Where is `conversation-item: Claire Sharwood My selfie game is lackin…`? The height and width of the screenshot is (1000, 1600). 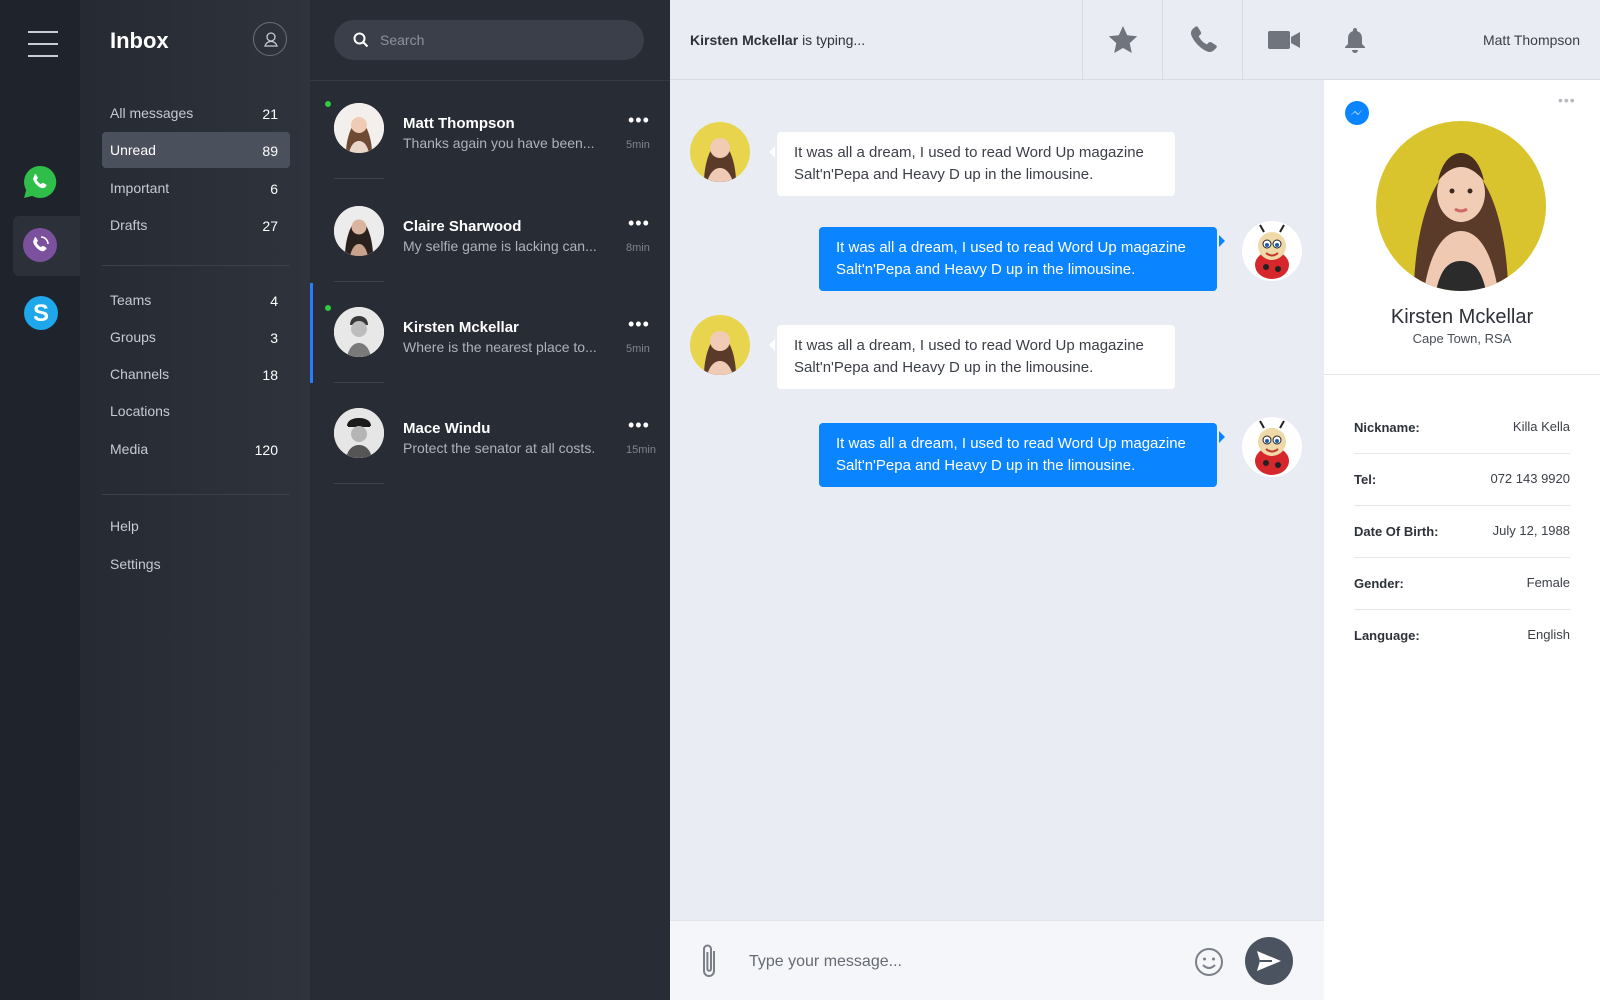
conversation-item: Claire Sharwood My selfie game is lackin… is located at coordinates (490, 256).